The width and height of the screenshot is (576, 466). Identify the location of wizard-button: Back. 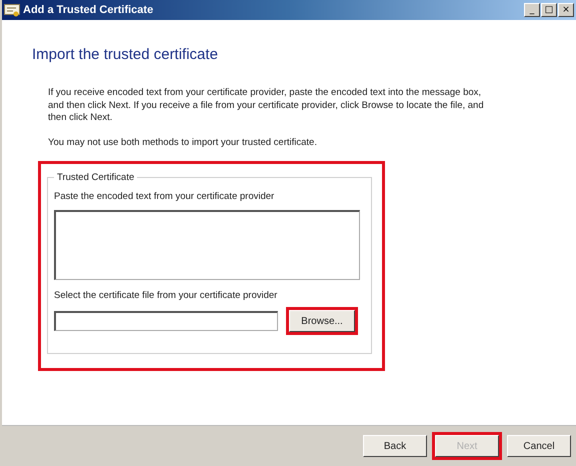
(395, 446).